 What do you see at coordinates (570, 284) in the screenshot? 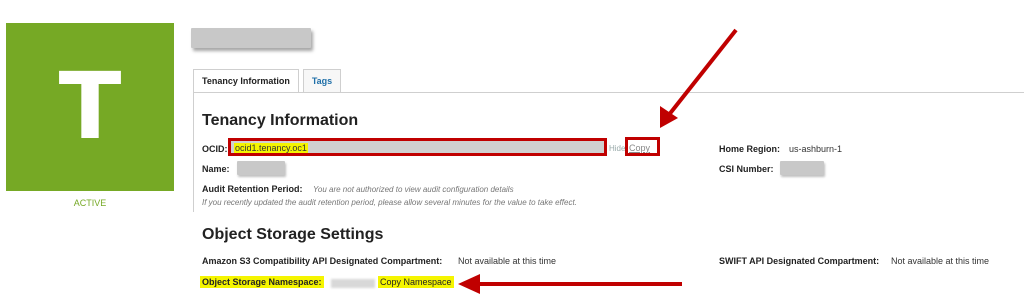
I see `arrow-to-namespace-icon` at bounding box center [570, 284].